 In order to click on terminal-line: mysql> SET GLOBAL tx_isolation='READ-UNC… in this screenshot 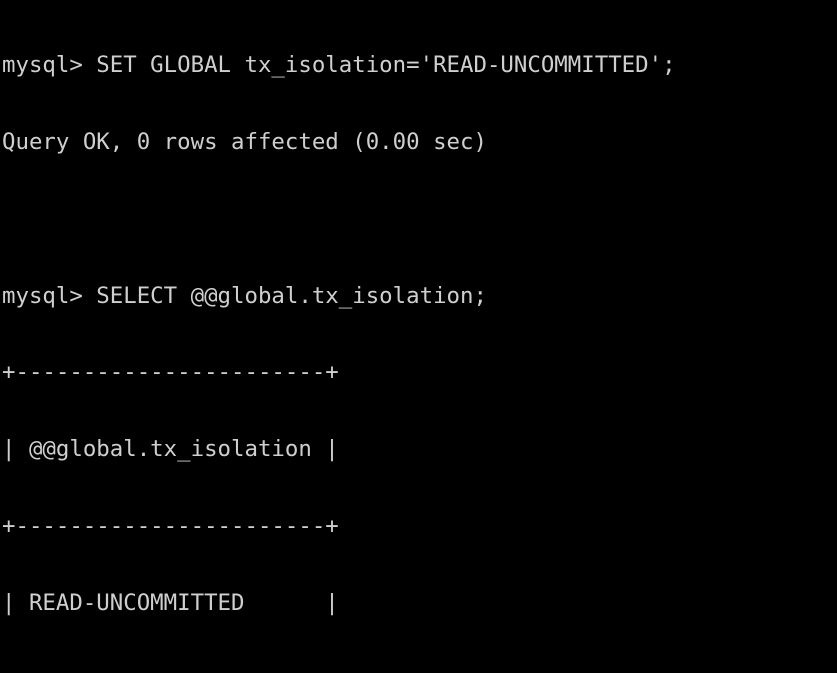, I will do `click(339, 65)`.